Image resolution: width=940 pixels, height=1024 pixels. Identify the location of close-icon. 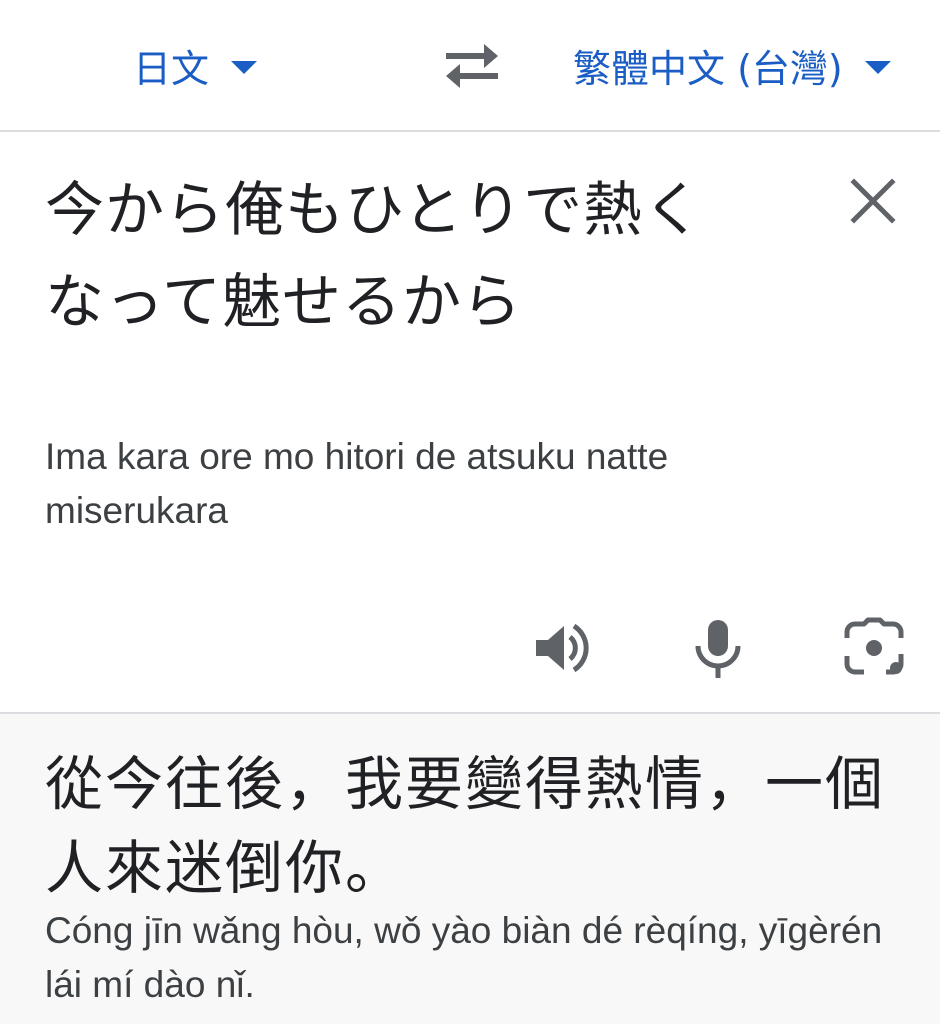
(873, 201).